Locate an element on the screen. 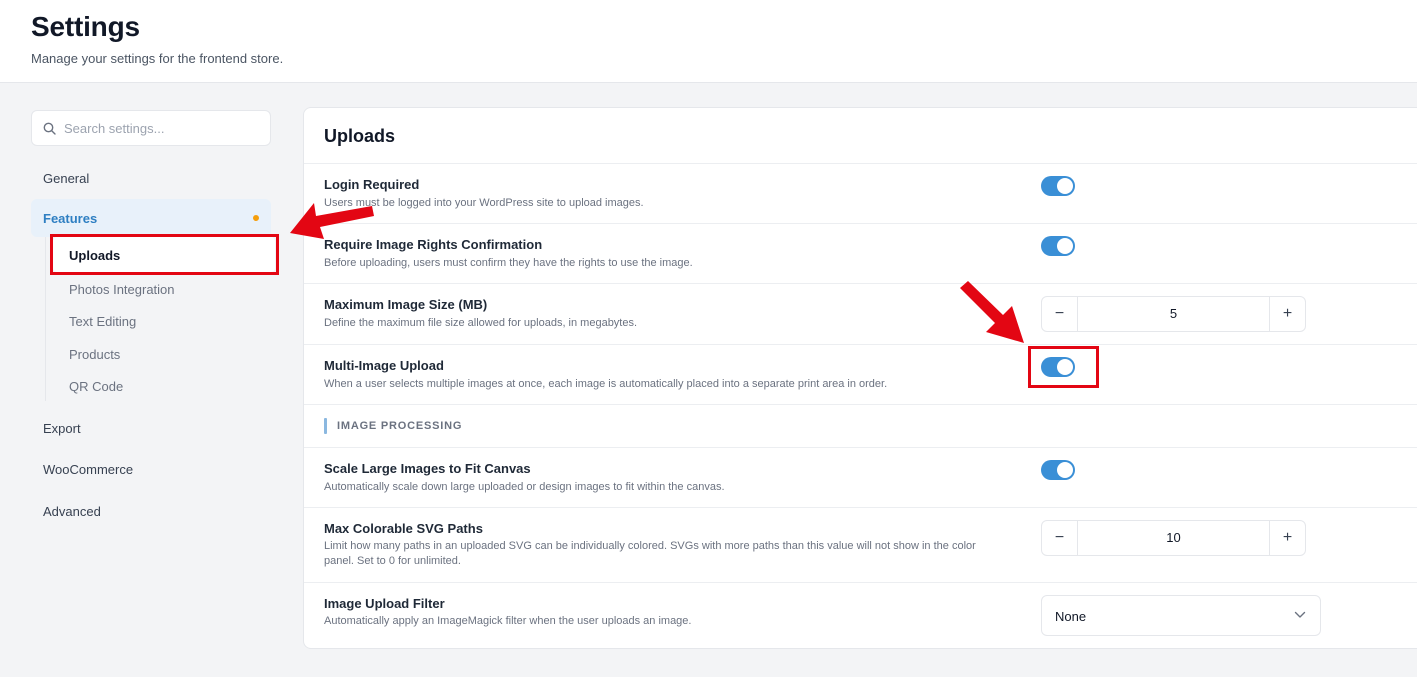 The width and height of the screenshot is (1417, 677). annotation-arrows is located at coordinates (657, 273).